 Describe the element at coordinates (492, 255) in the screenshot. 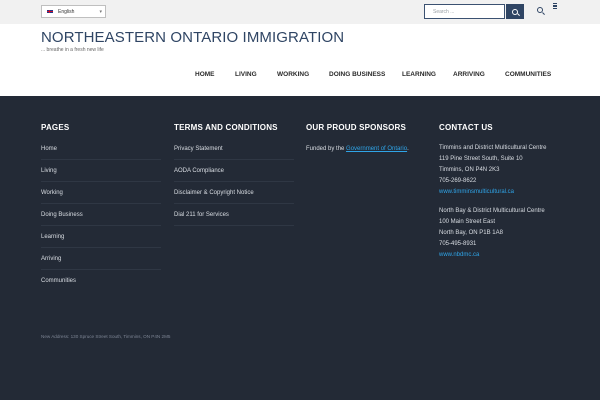

I see `office-website-link: www.nbdmc.ca` at that location.